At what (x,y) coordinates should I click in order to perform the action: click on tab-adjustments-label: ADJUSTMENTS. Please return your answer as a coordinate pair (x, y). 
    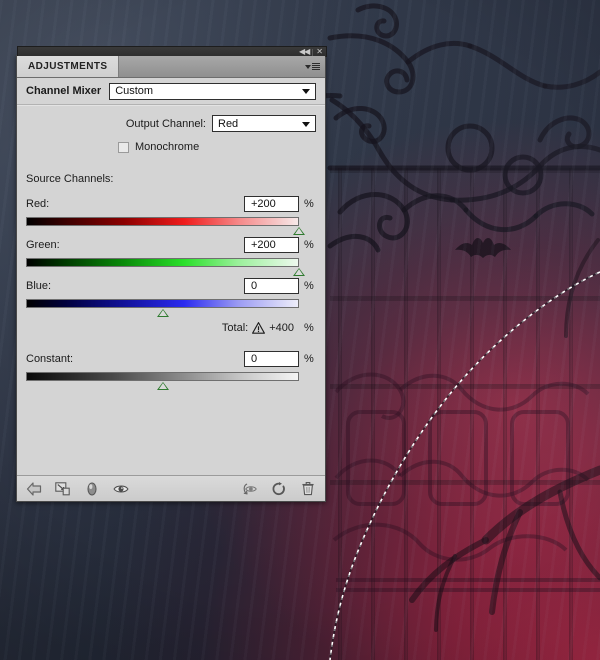
    Looking at the image, I should click on (68, 66).